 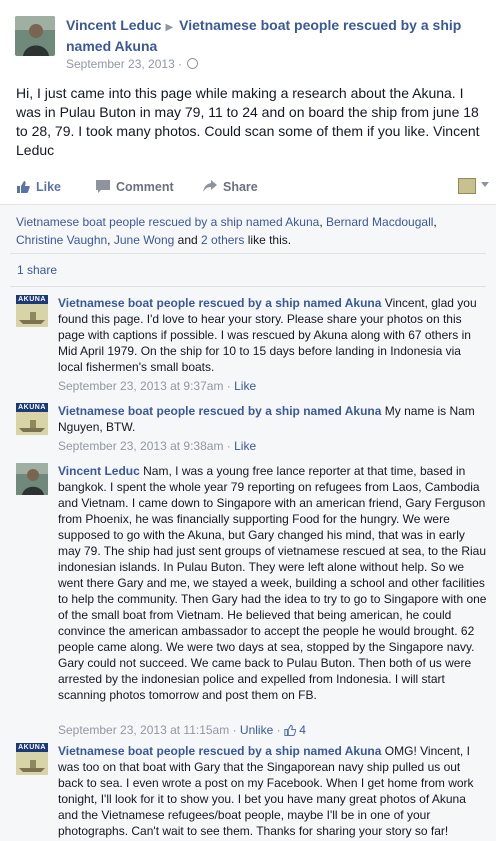 What do you see at coordinates (296, 187) in the screenshot?
I see `comment-button: Comment` at bounding box center [296, 187].